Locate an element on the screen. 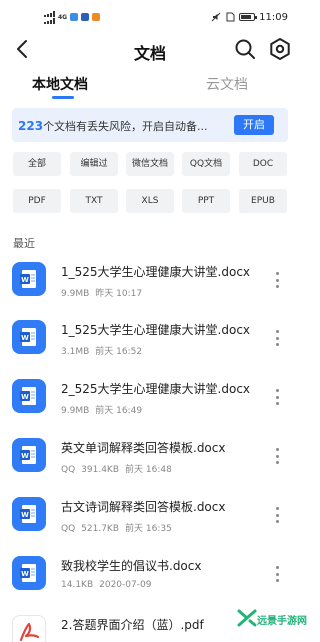  status-icons-left: 4G is located at coordinates (72, 17).